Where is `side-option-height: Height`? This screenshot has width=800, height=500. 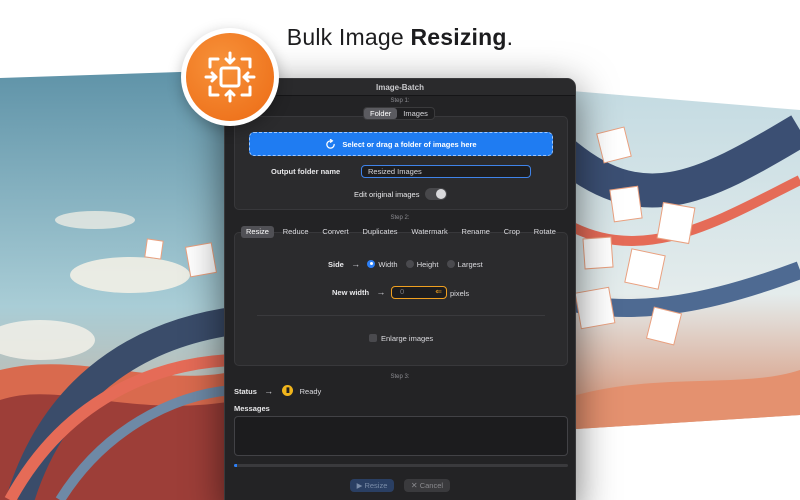 side-option-height: Height is located at coordinates (425, 264).